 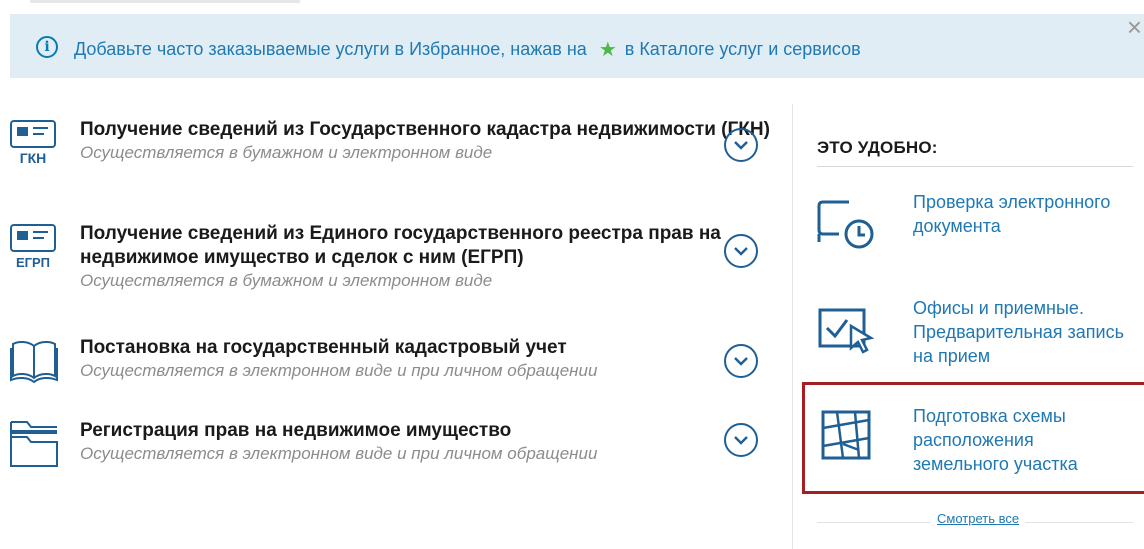 What do you see at coordinates (47, 47) in the screenshot?
I see `info-icon: i` at bounding box center [47, 47].